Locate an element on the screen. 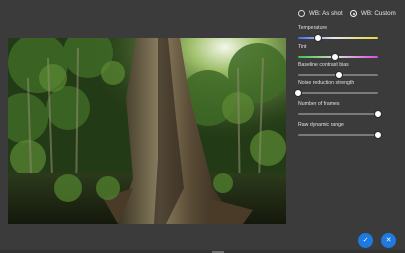  radio-checked-icon is located at coordinates (353, 13).